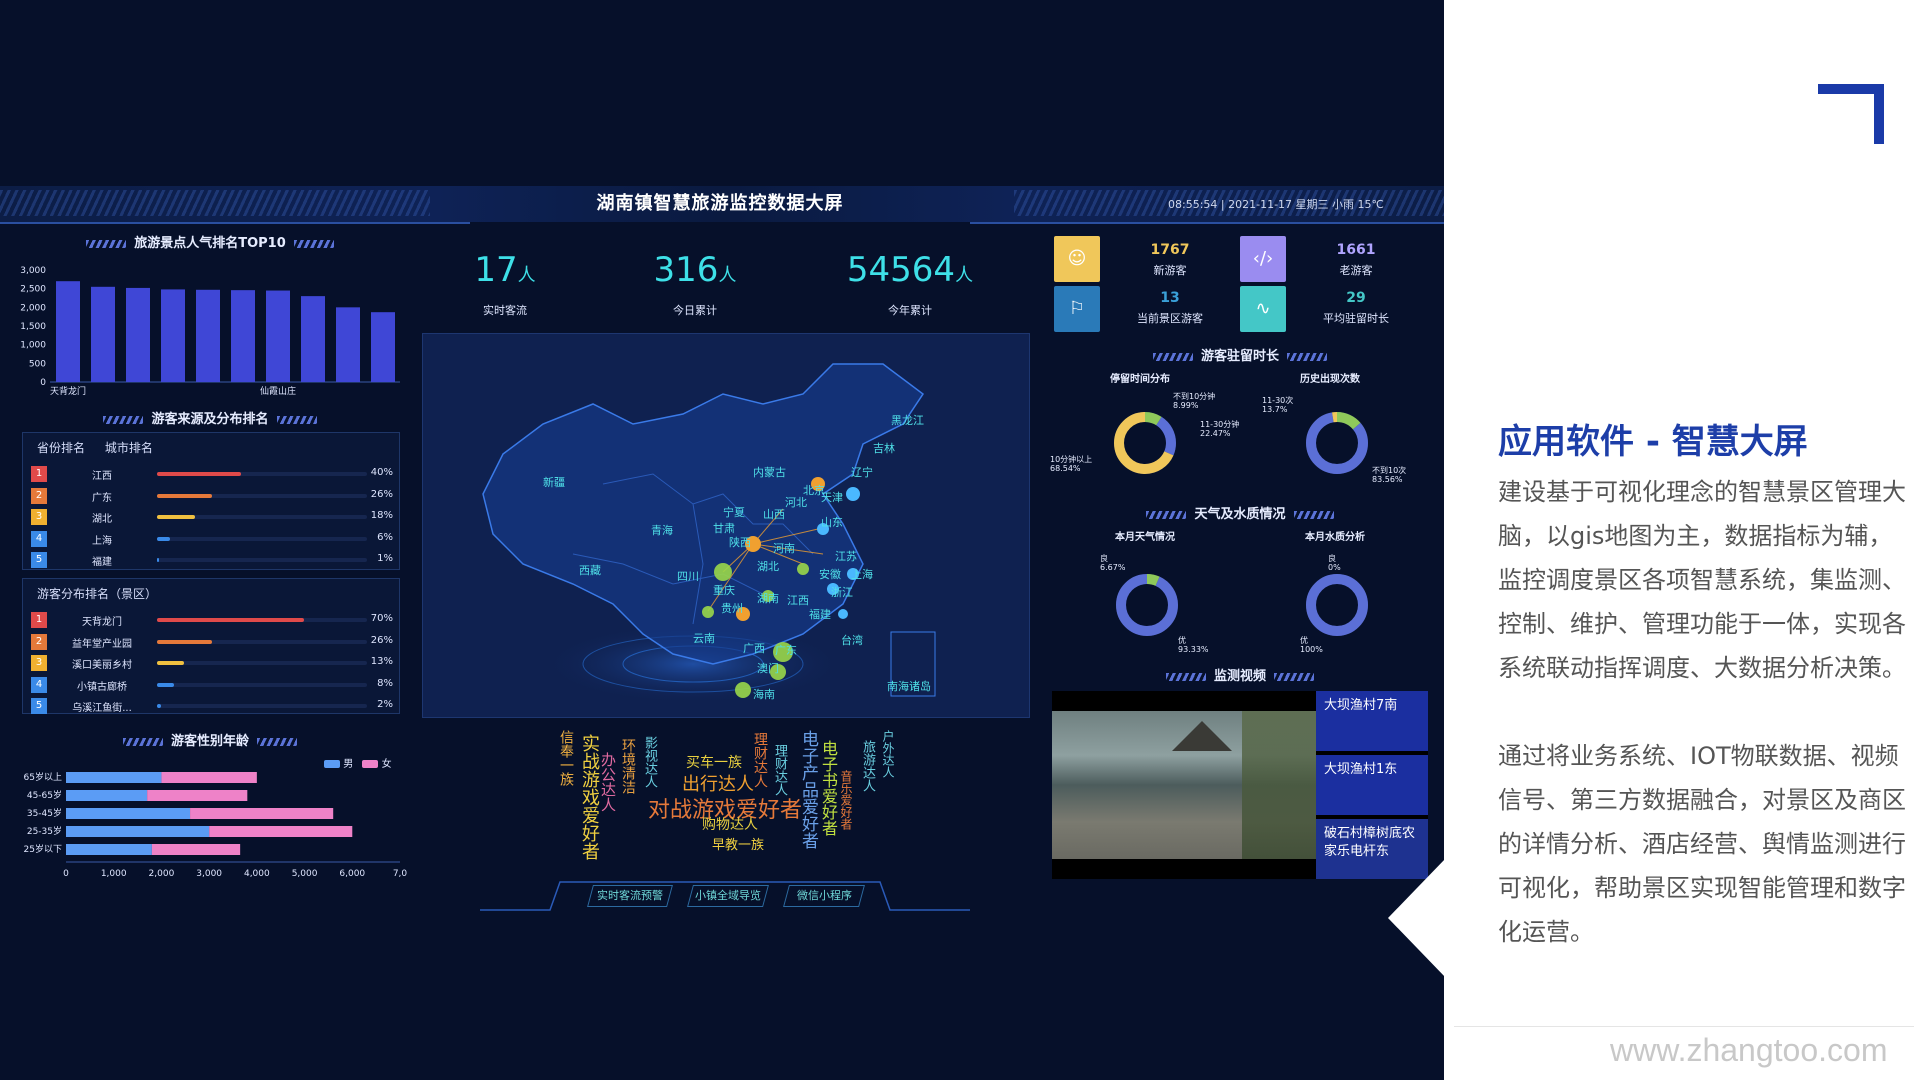 The height and width of the screenshot is (1080, 1920). I want to click on stay-chart1-title: 停留时间分布, so click(1140, 379).